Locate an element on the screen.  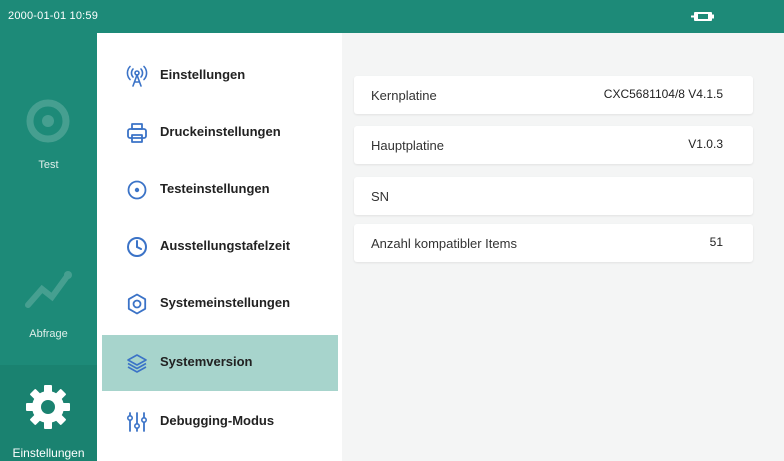
layers-icon is located at coordinates (137, 363).